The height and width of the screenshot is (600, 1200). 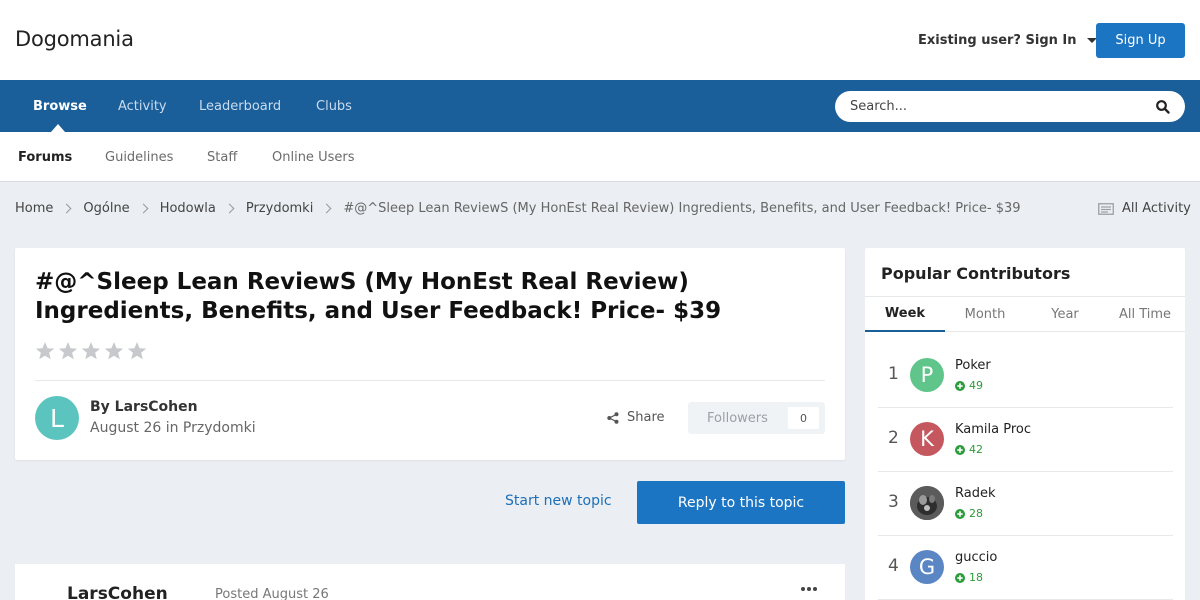 What do you see at coordinates (803, 418) in the screenshot?
I see `followers-count: 0` at bounding box center [803, 418].